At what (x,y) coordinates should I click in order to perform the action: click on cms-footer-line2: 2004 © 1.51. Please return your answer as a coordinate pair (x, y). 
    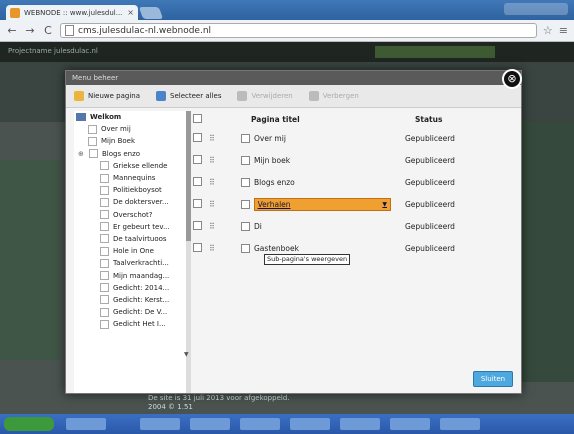
    Looking at the image, I should click on (170, 407).